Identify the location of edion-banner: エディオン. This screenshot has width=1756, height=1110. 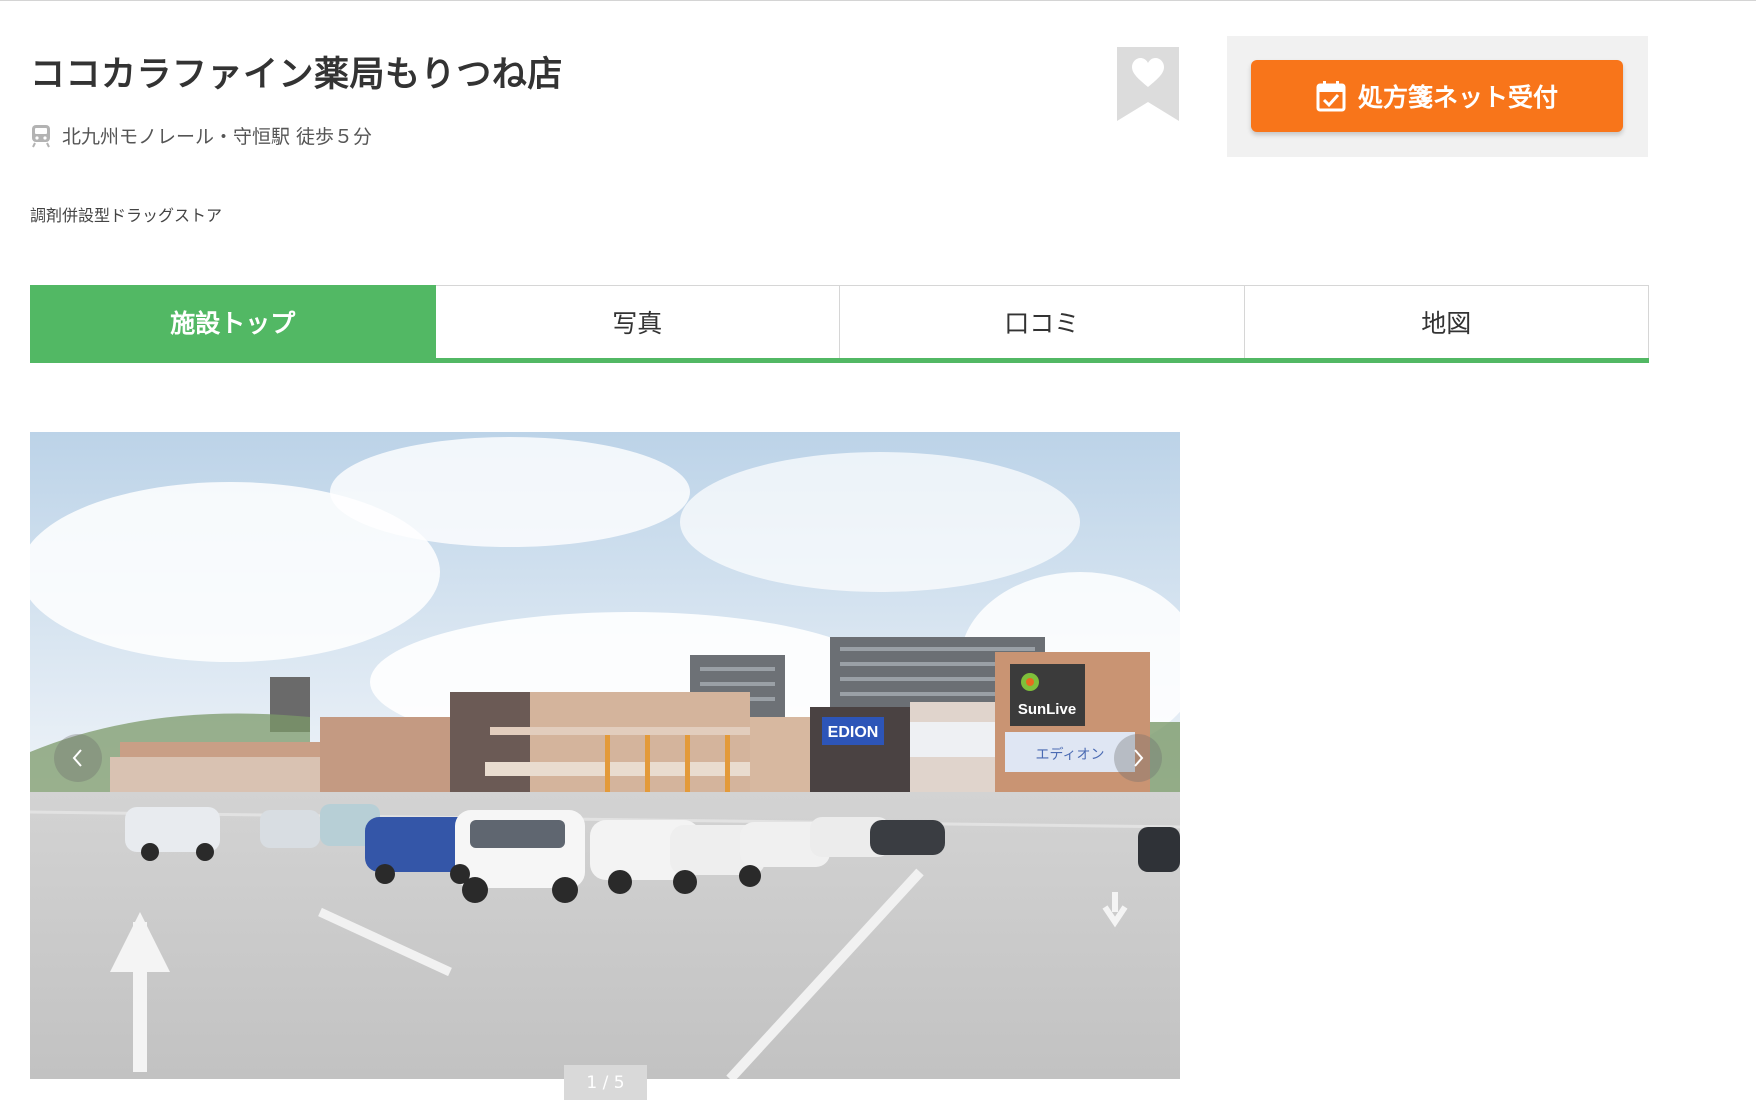
(1069, 754).